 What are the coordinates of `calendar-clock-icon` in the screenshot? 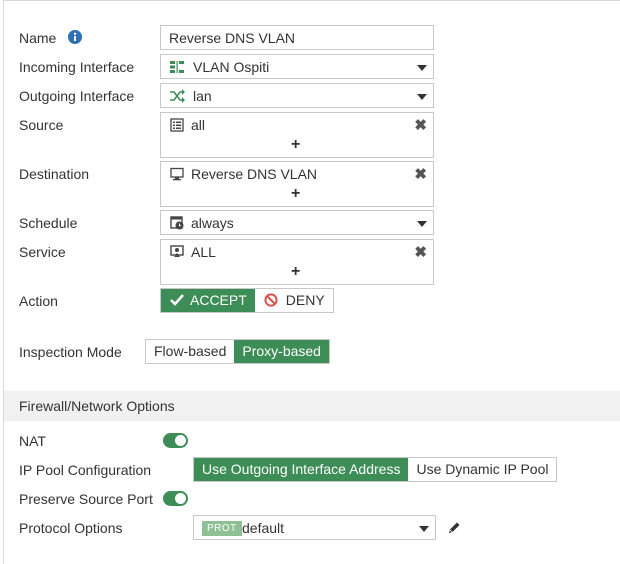 It's located at (177, 223).